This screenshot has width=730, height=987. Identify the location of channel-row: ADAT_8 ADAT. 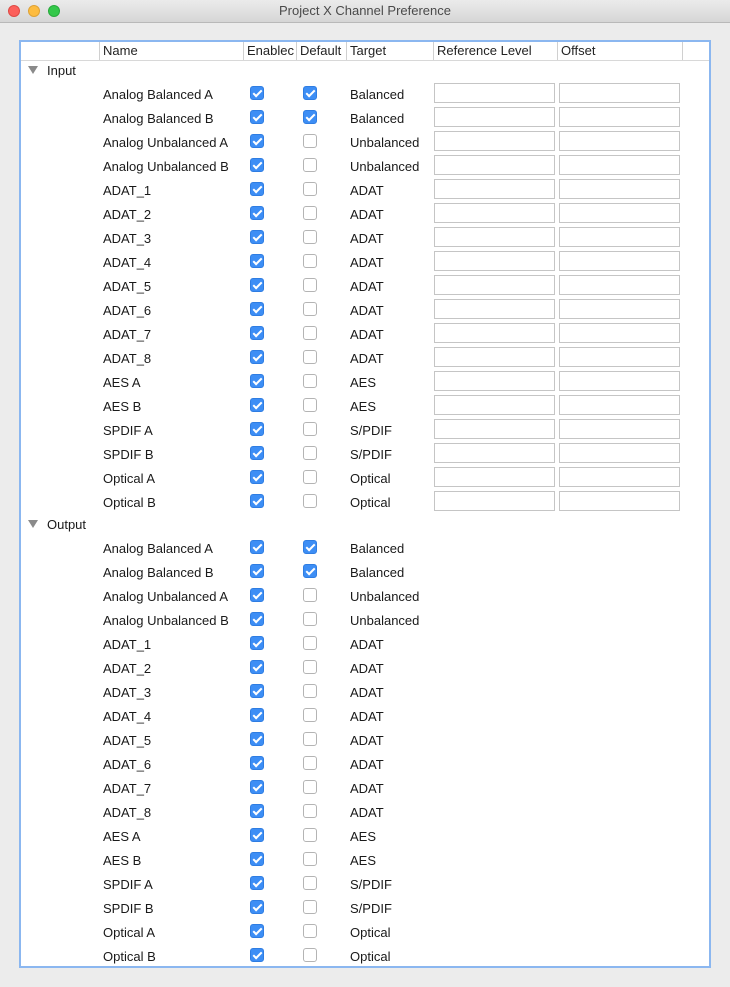
(365, 358).